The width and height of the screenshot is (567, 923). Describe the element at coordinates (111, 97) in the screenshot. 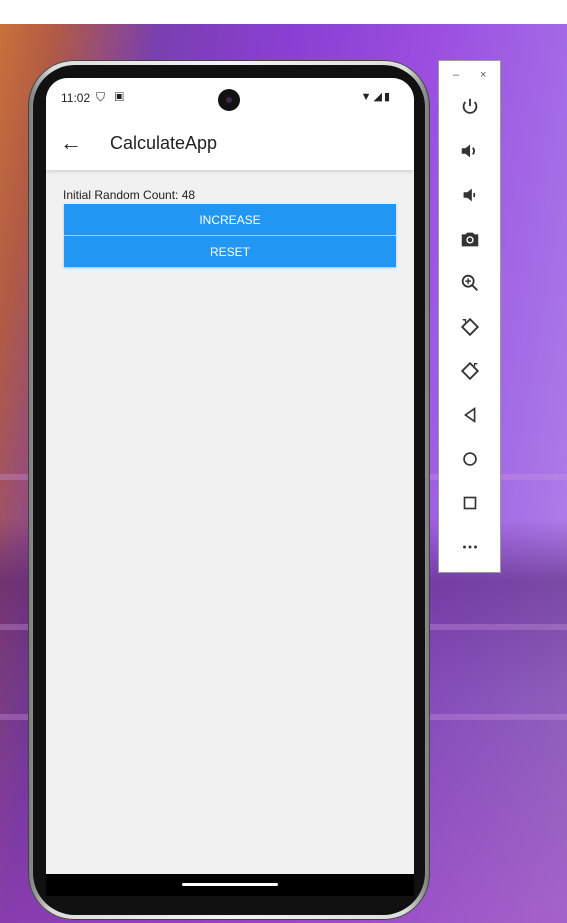

I see `status-notification-icons: ⛉ ▣` at that location.